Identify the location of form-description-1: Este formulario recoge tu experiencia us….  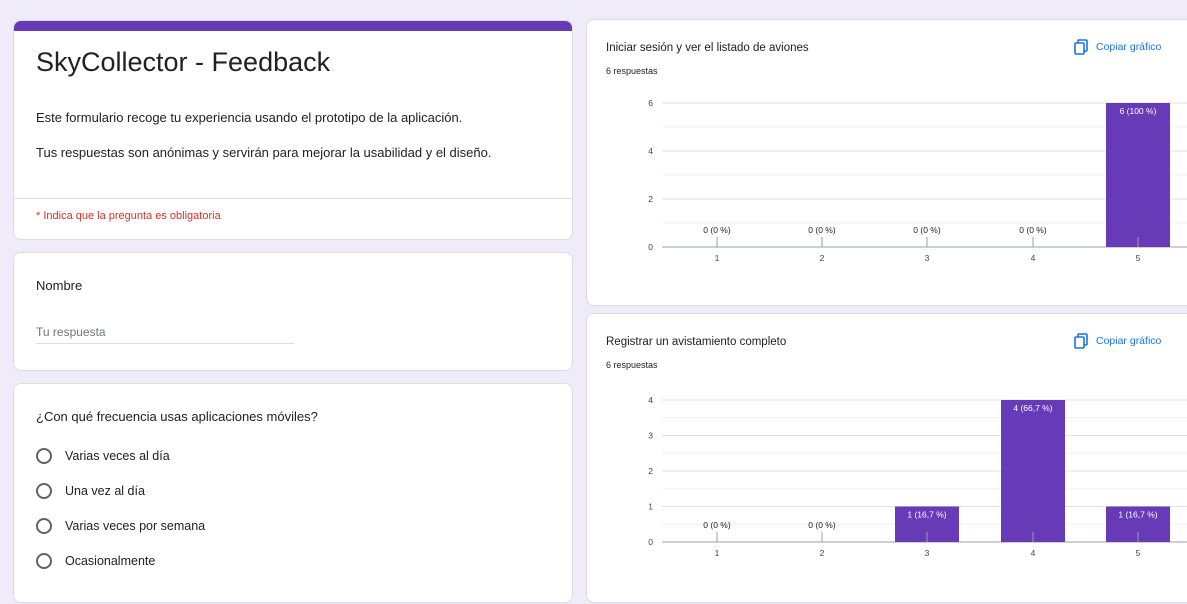
(249, 117).